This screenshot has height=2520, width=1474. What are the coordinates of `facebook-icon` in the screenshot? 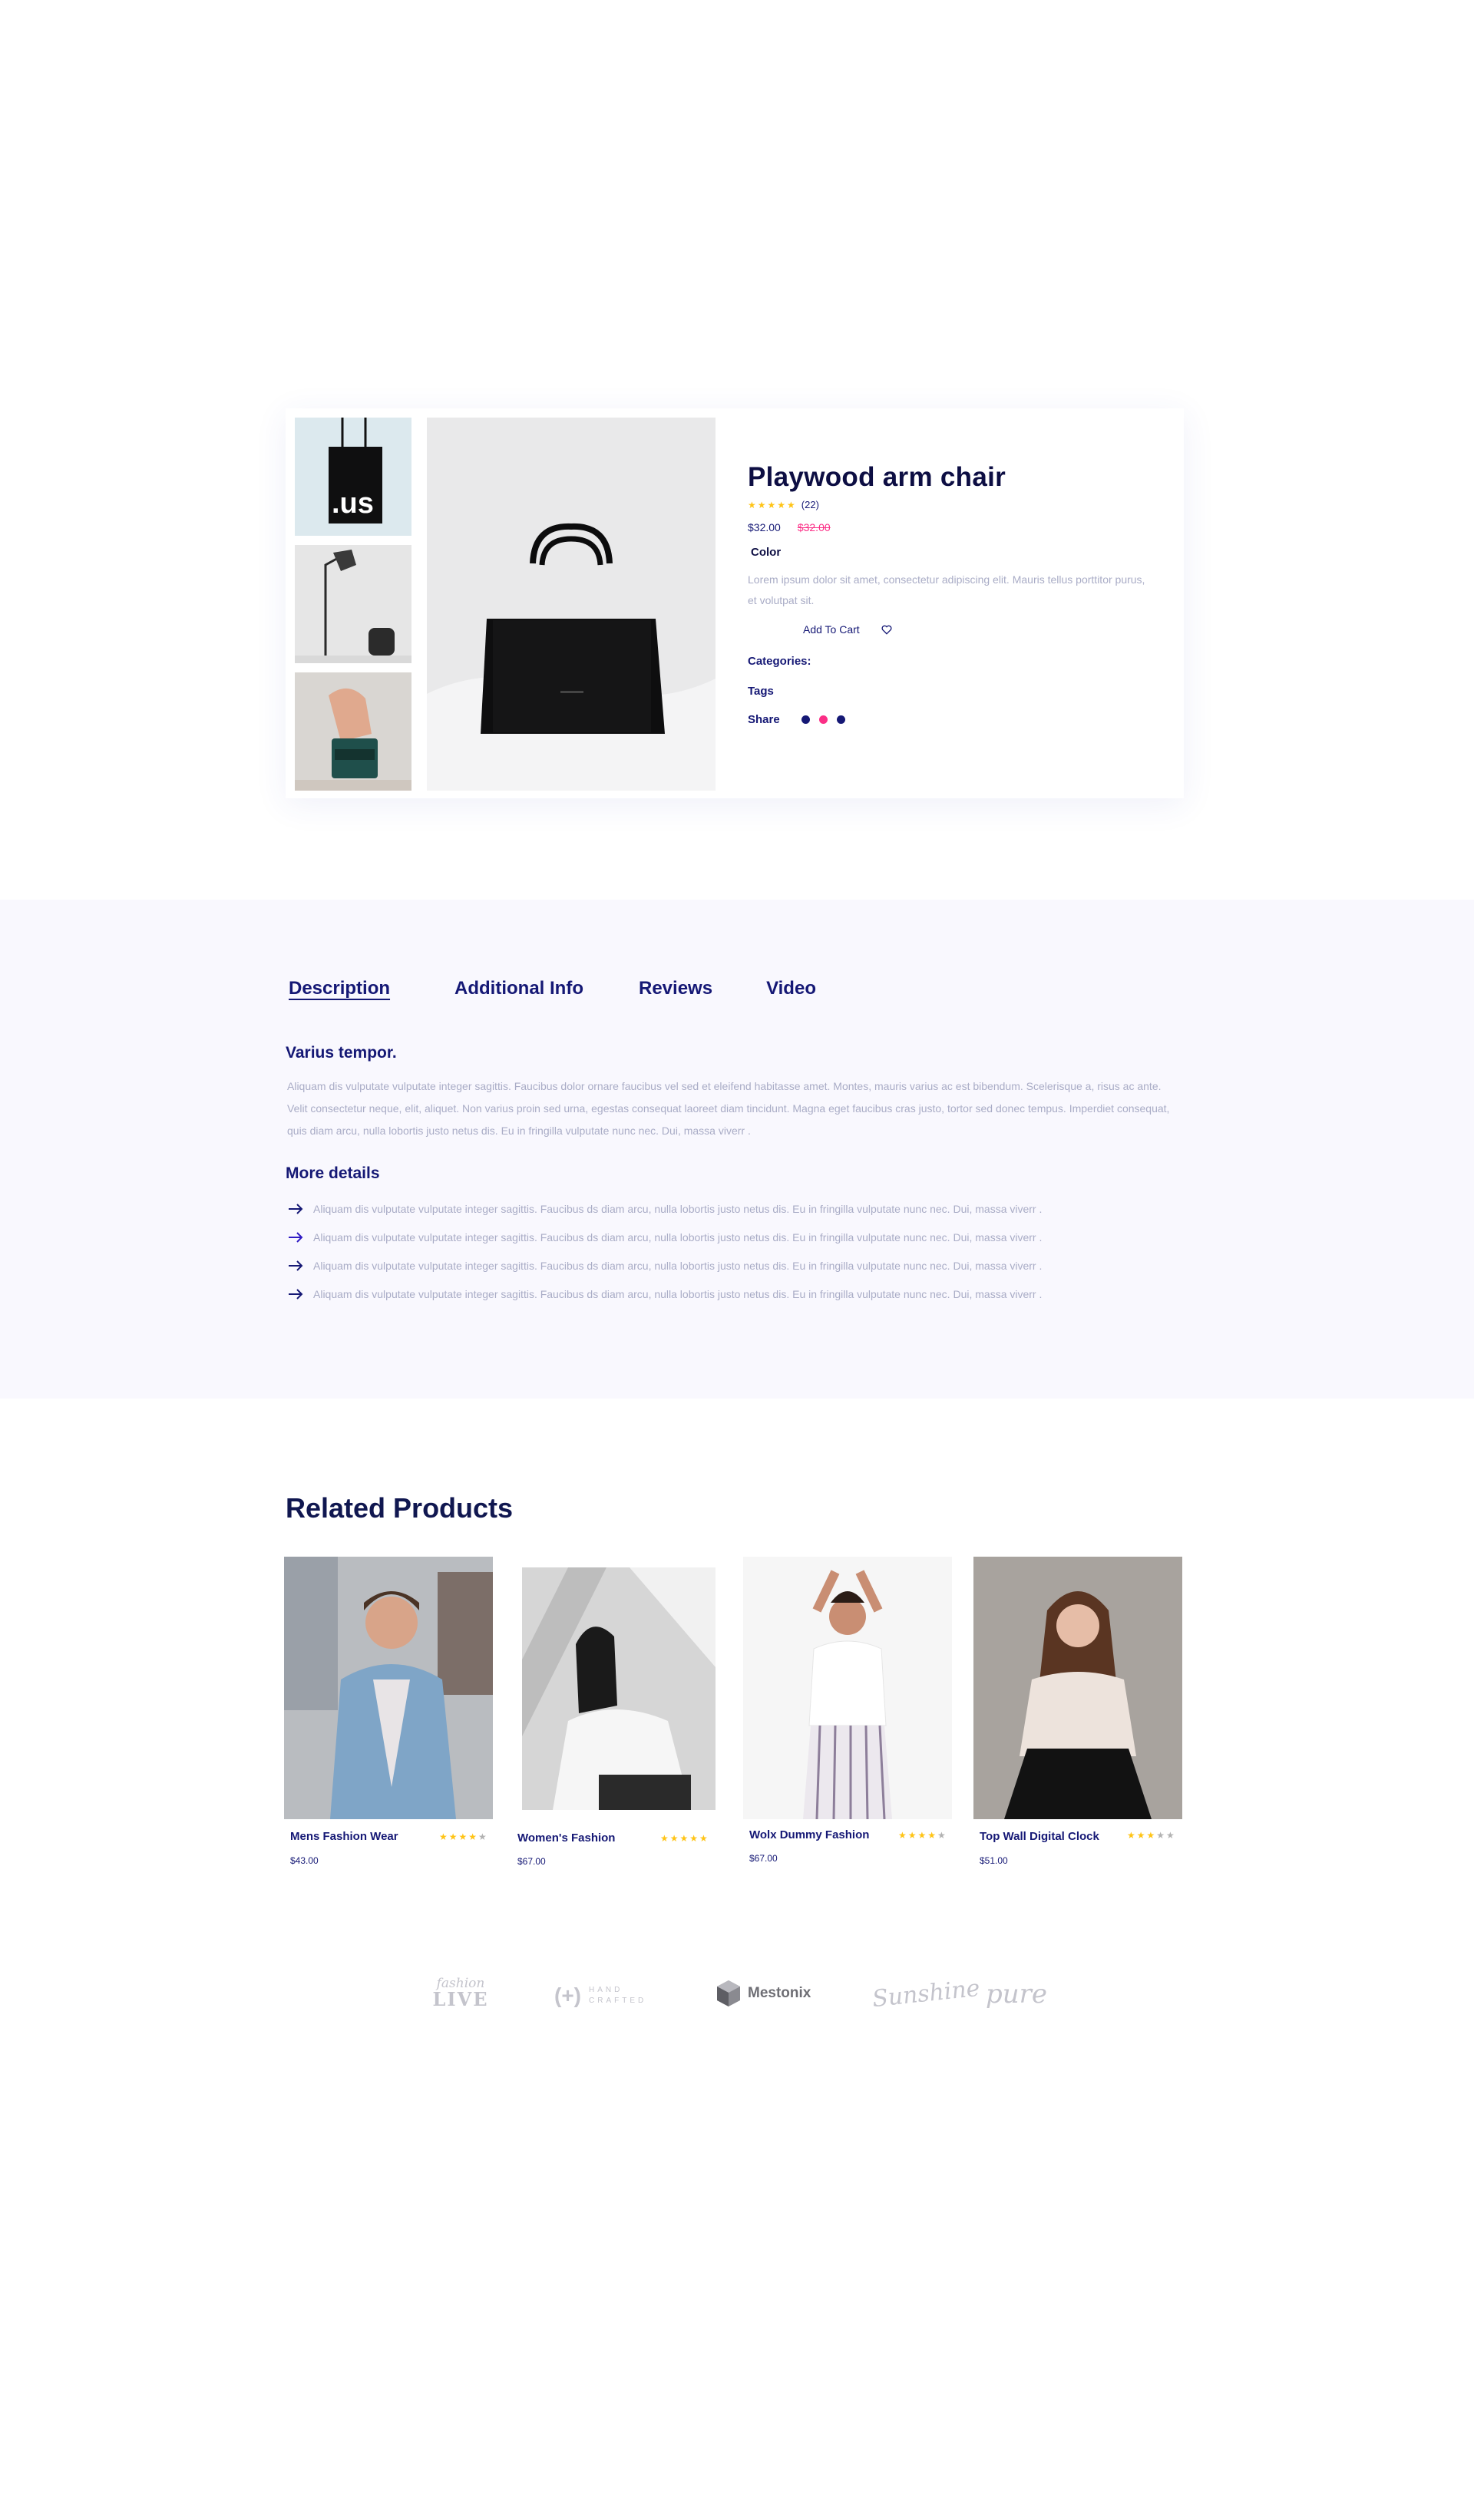 It's located at (805, 720).